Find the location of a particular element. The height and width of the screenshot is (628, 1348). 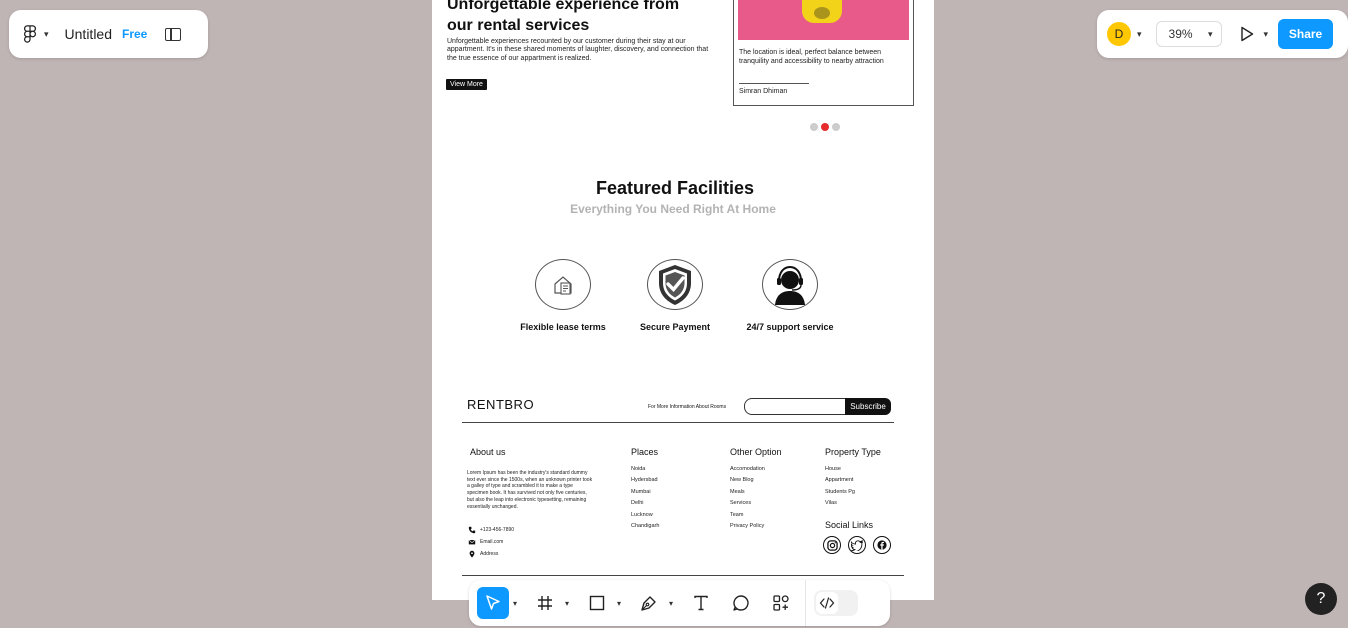

list-item: Students Pg is located at coordinates (840, 492).